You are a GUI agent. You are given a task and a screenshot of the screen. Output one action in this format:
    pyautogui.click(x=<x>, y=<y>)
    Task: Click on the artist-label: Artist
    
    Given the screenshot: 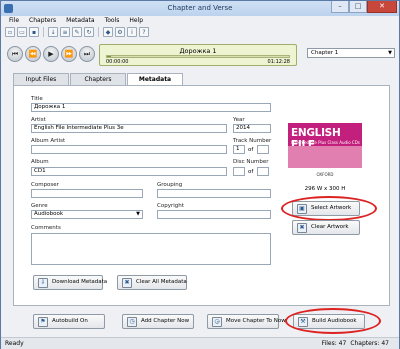 What is the action you would take?
    pyautogui.click(x=38, y=120)
    